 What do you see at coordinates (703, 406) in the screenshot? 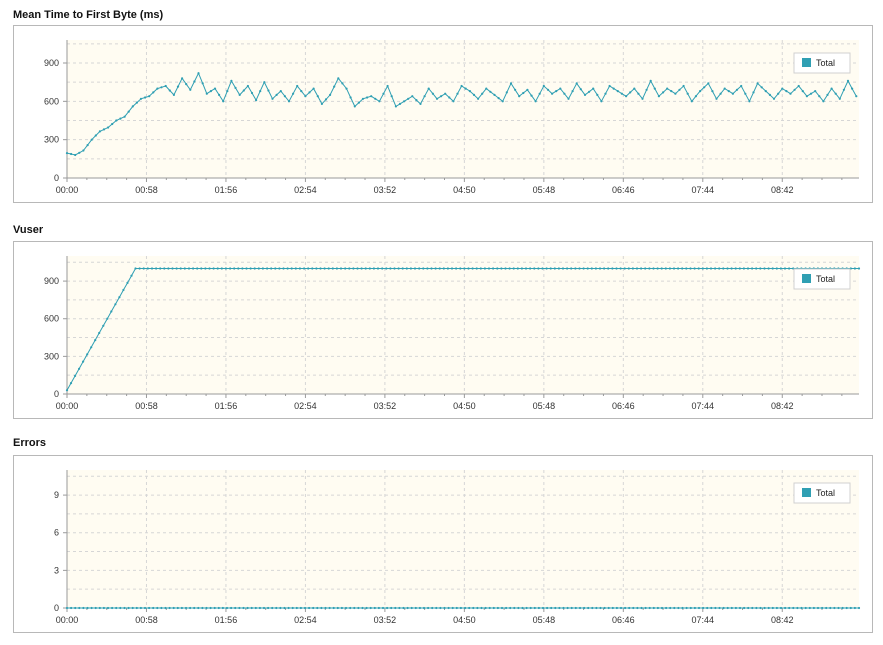
I see `x-tick-label: 07:44` at bounding box center [703, 406].